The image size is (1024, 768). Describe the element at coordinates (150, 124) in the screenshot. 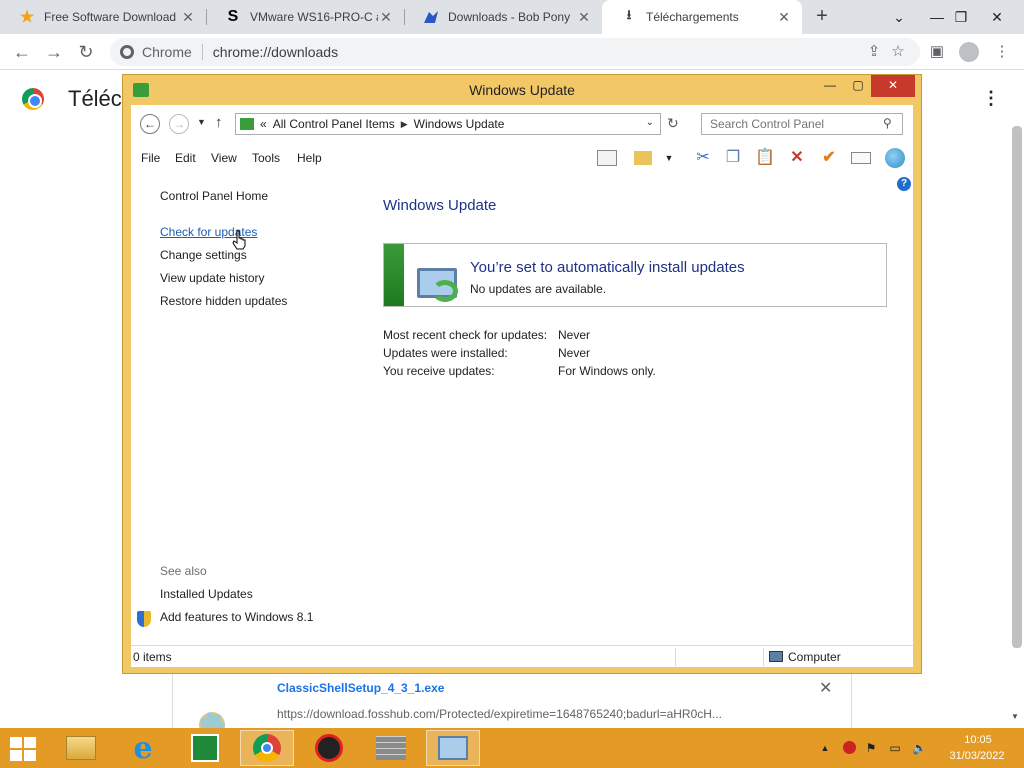

I see `back-arrow-icon: ←` at that location.